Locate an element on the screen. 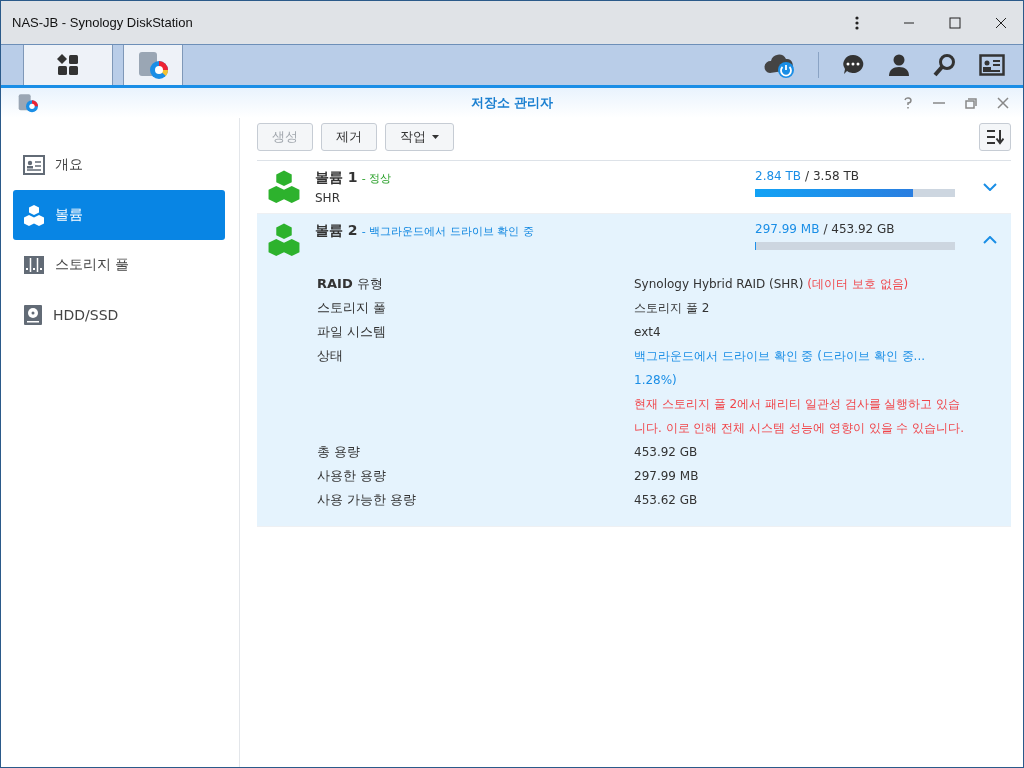 Image resolution: width=1024 pixels, height=768 pixels. help-icon is located at coordinates (908, 103).